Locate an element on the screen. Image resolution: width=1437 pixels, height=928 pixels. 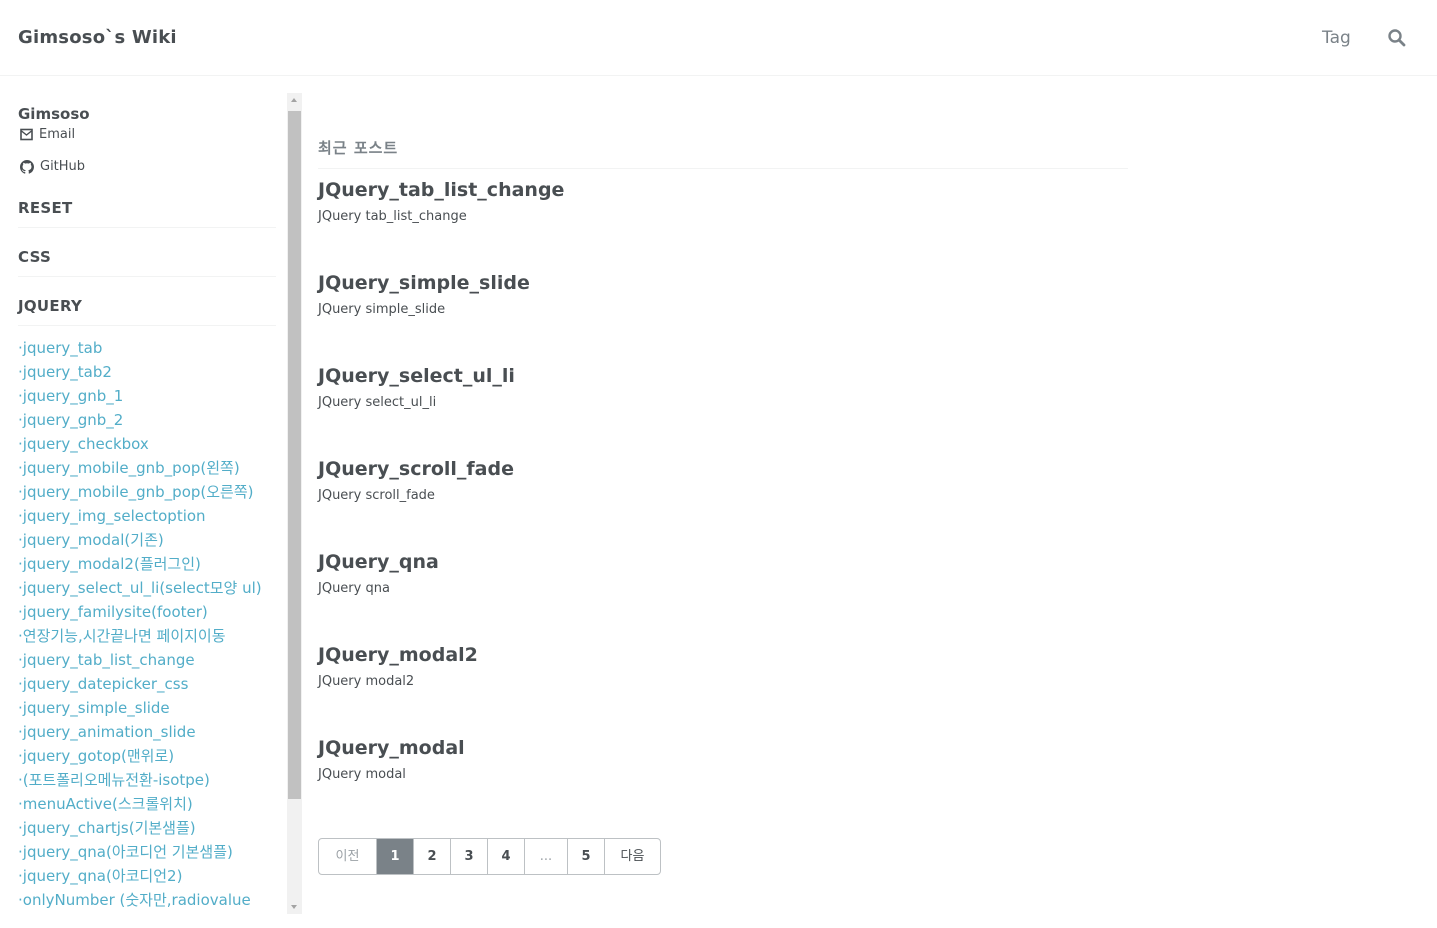
sidebar-nav-item: jquery_chartjs(기본샘플) is located at coordinates (140, 829).